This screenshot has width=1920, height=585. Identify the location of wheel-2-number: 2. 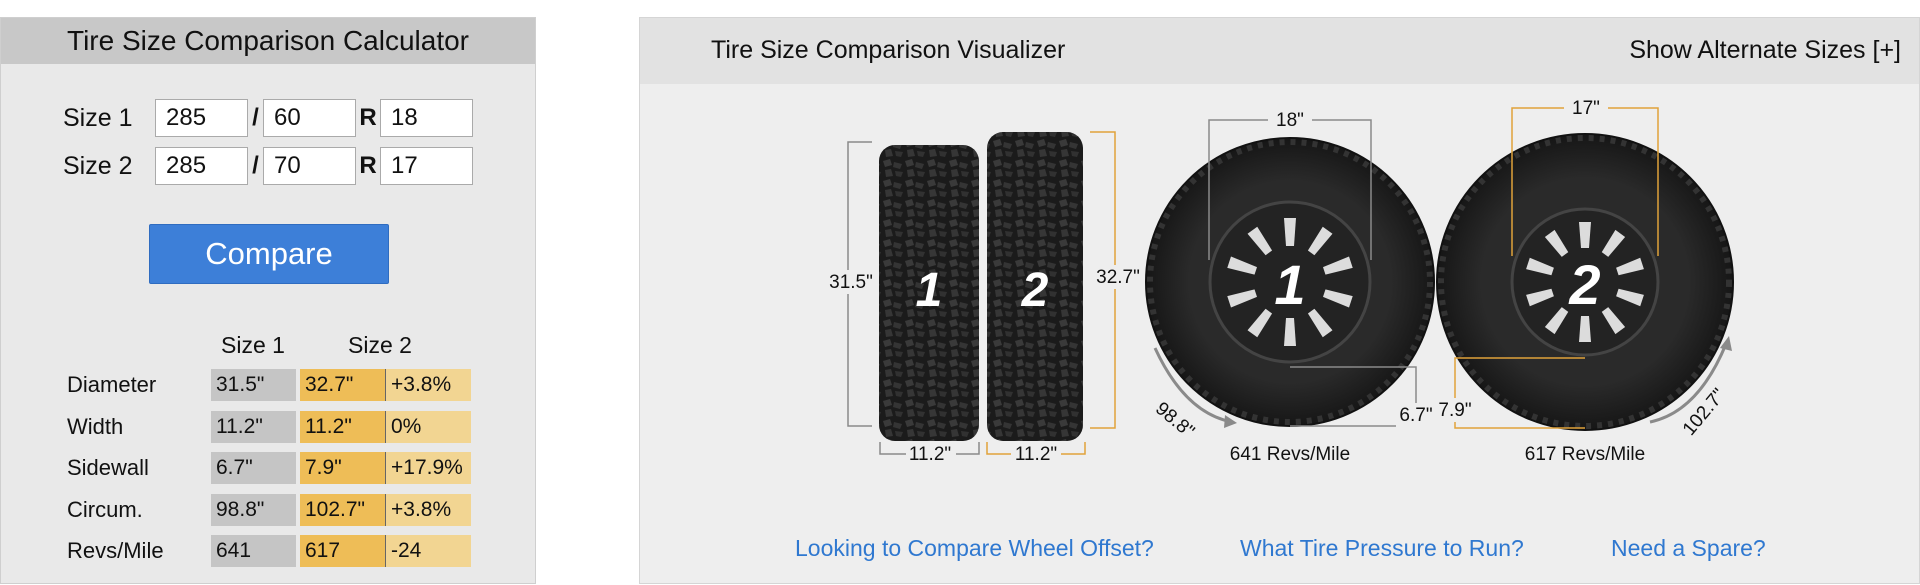
(1584, 284).